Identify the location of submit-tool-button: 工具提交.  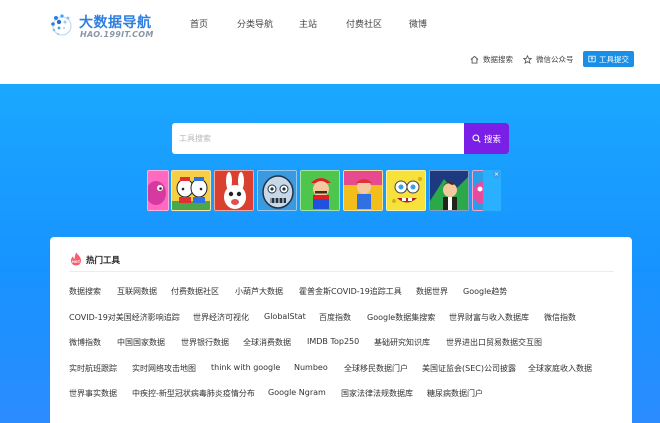
(608, 59).